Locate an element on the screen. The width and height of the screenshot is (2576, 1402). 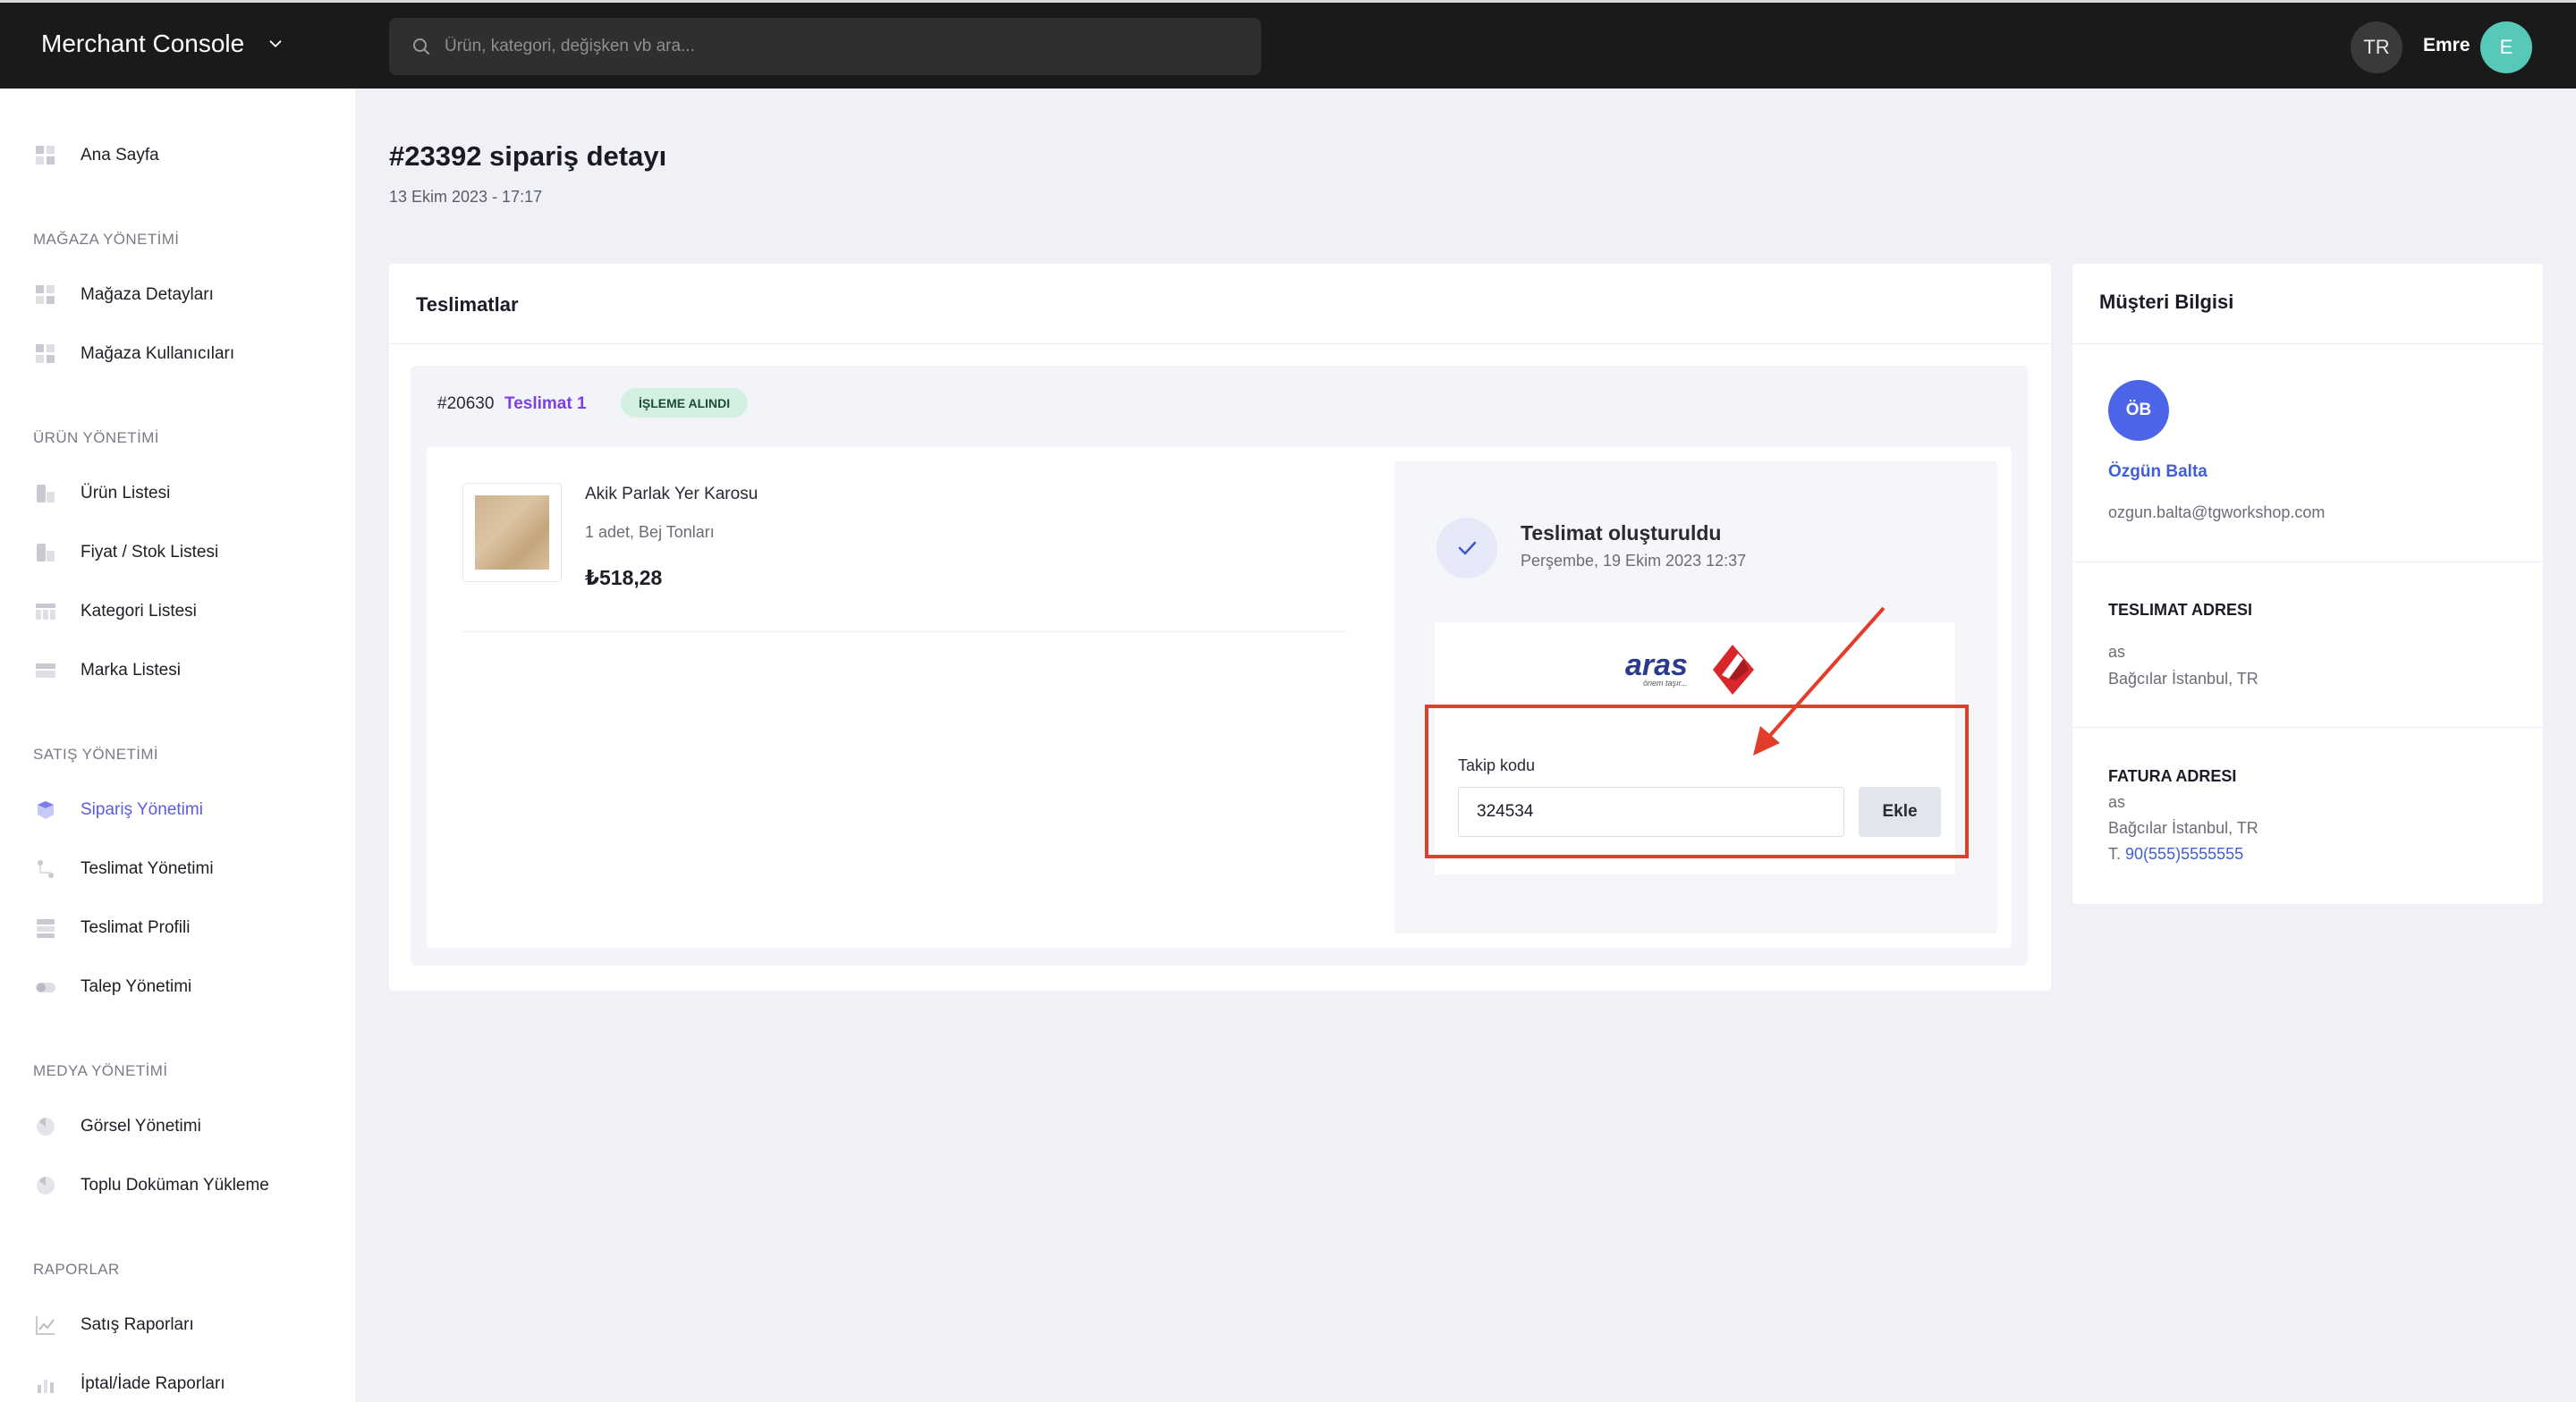
sidebar-item-label: Marka Listesi is located at coordinates (130, 670).